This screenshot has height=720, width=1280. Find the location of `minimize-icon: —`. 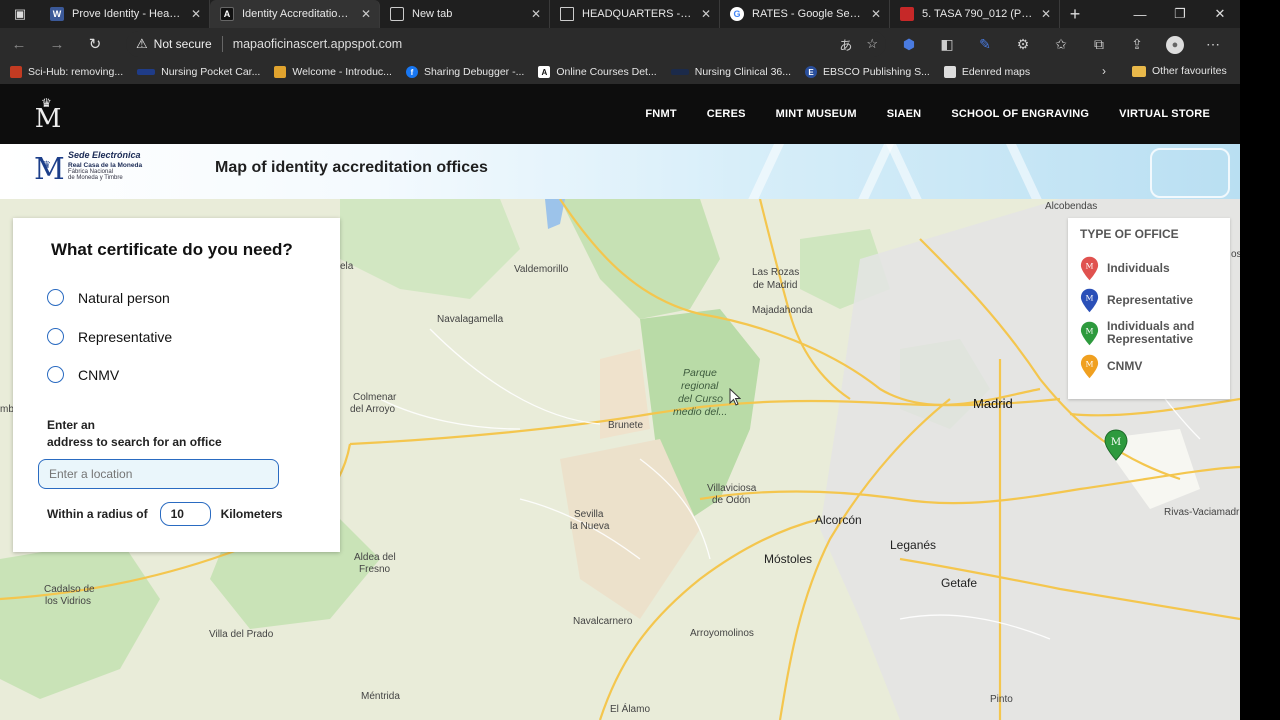

minimize-icon: — is located at coordinates (1140, 14).